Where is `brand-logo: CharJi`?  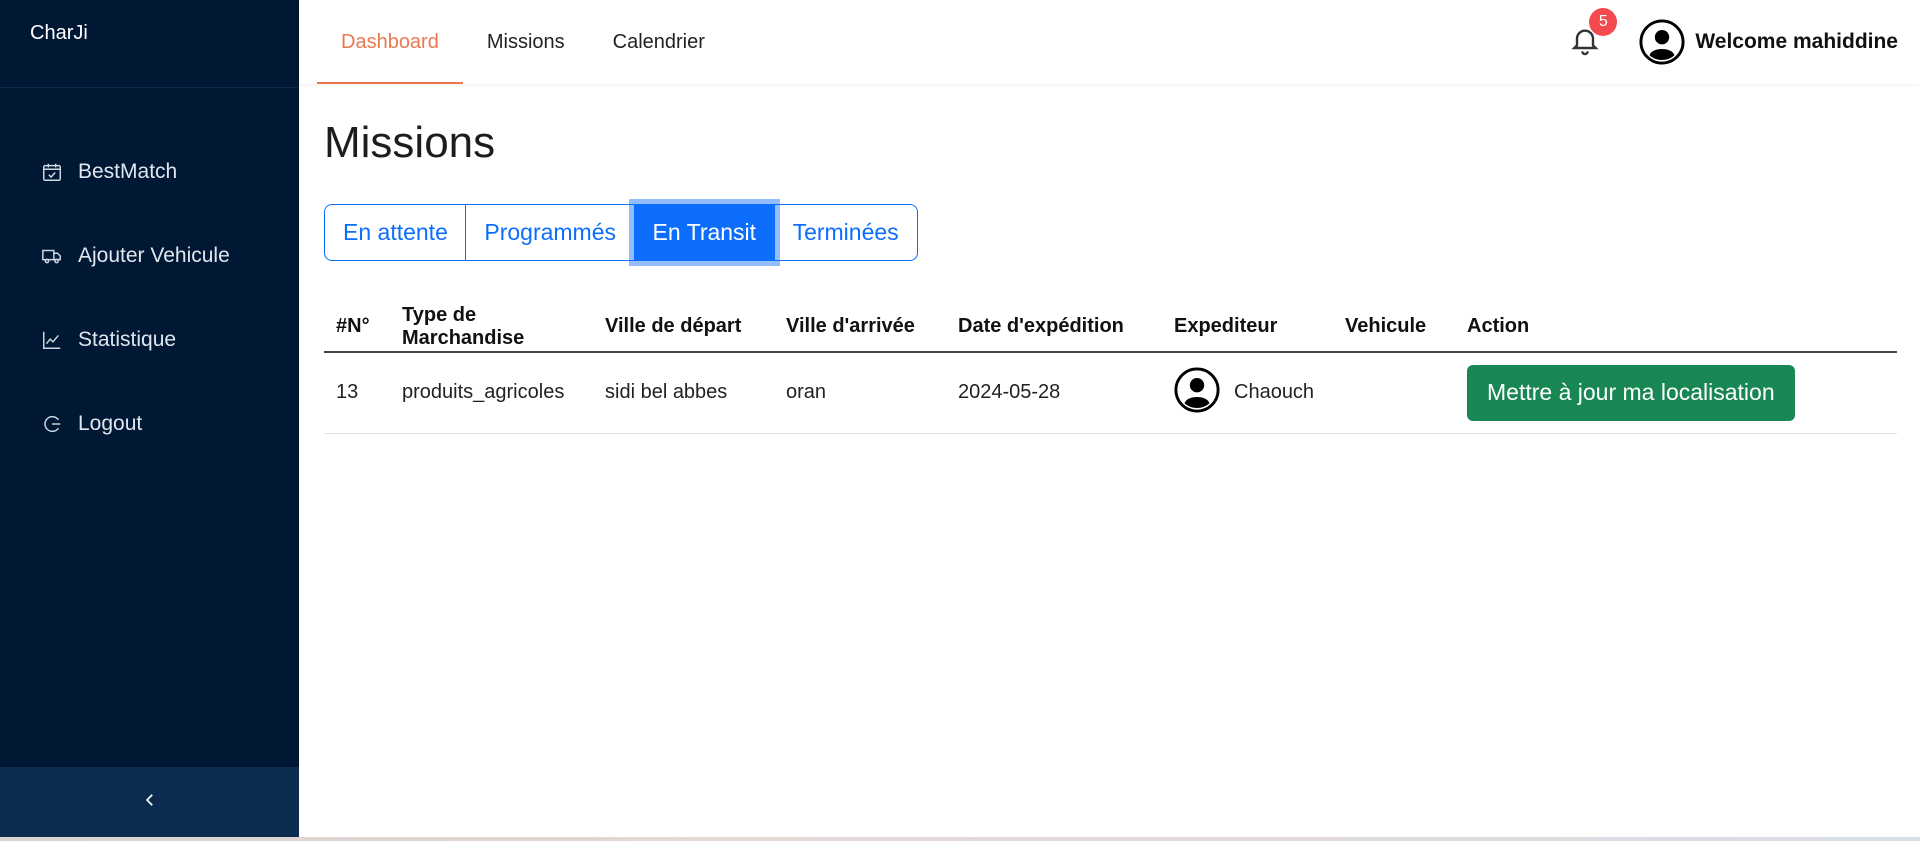 brand-logo: CharJi is located at coordinates (149, 44).